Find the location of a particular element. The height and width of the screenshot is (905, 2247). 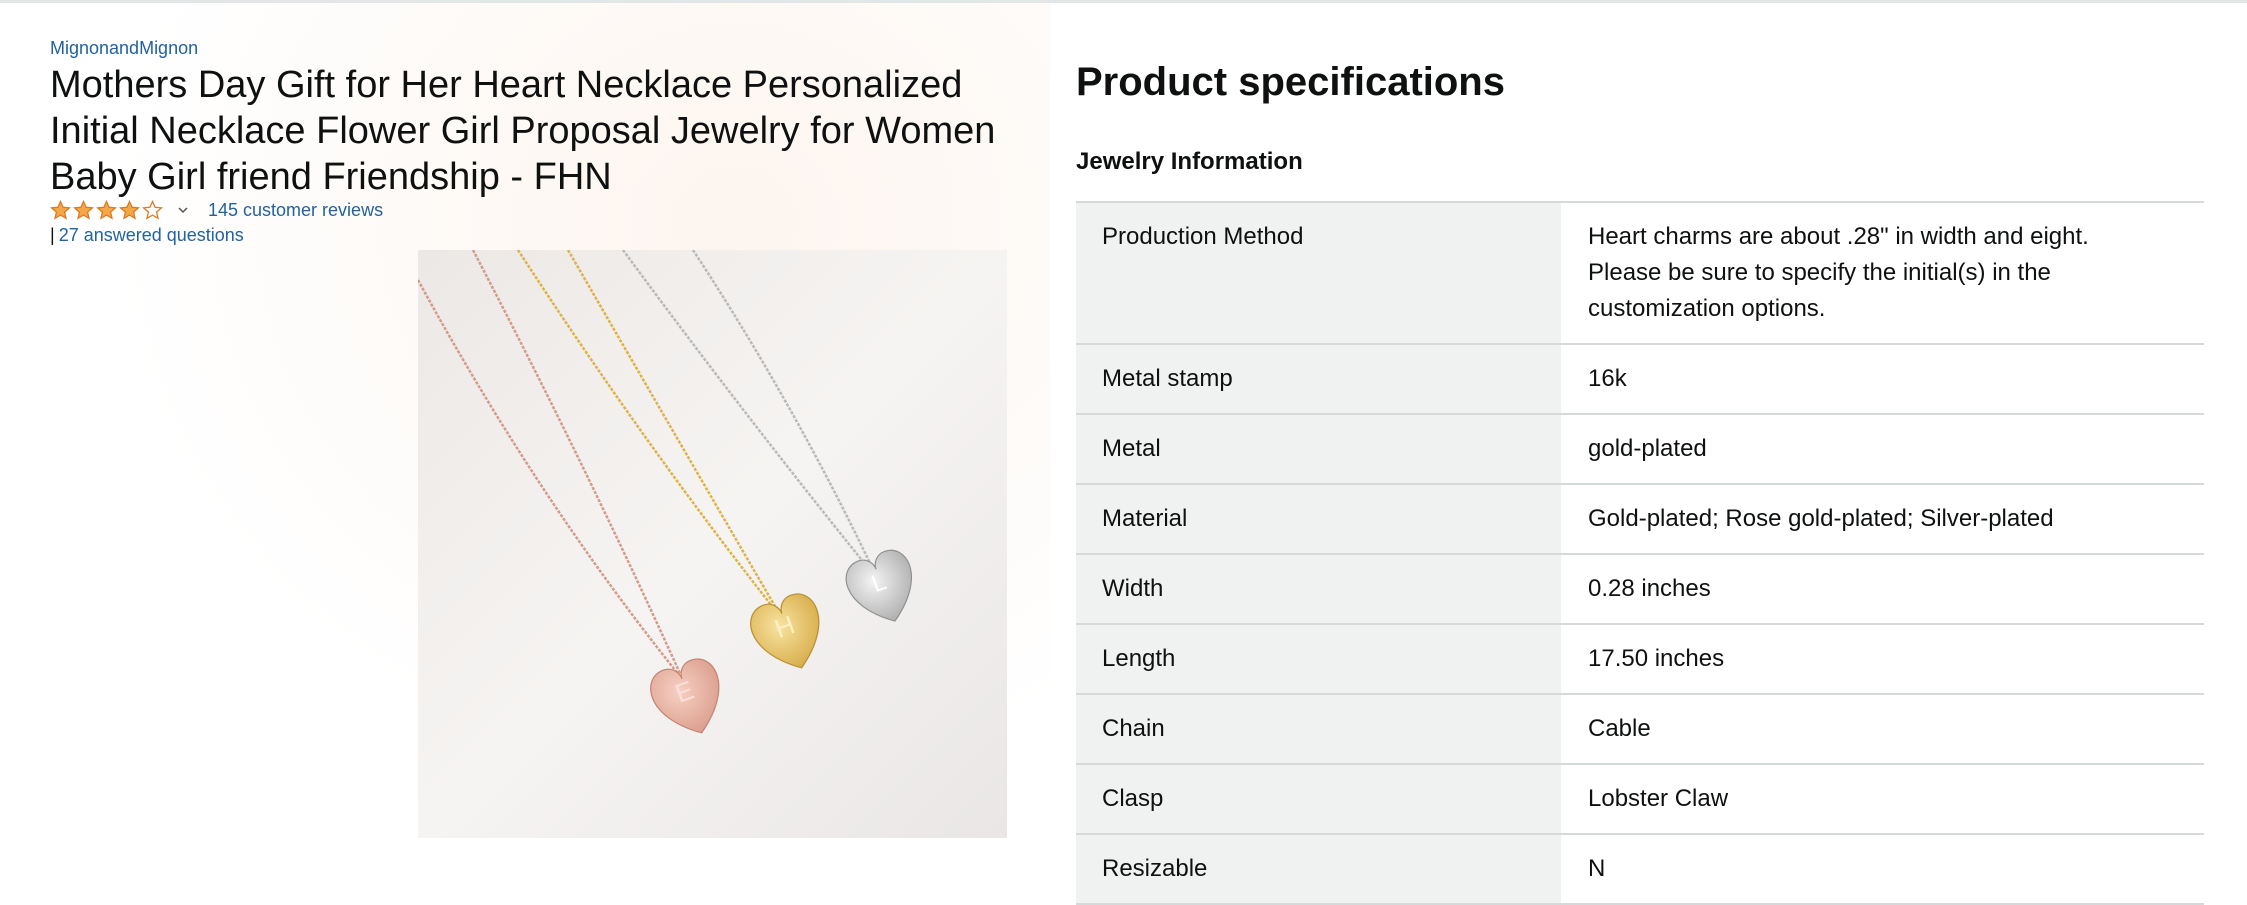

spec-label: Width is located at coordinates (1318, 589).